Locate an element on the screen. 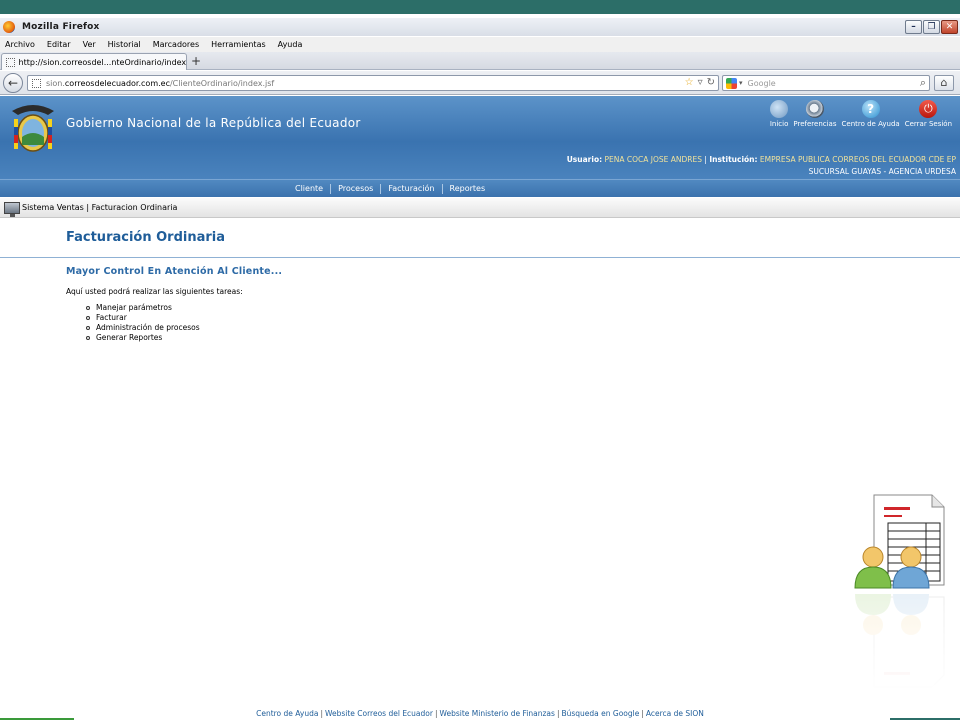 Image resolution: width=960 pixels, height=720 pixels. bookmark-star-icon: ☆ is located at coordinates (689, 82).